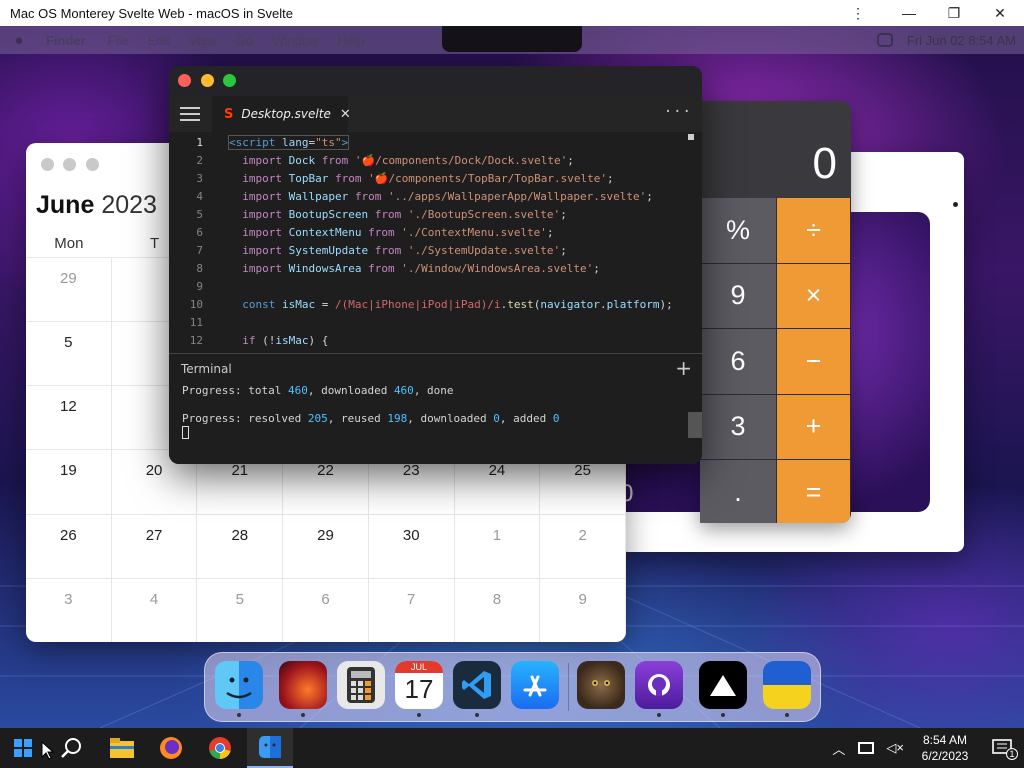  What do you see at coordinates (695, 425) in the screenshot?
I see `terminal-scrollbar` at bounding box center [695, 425].